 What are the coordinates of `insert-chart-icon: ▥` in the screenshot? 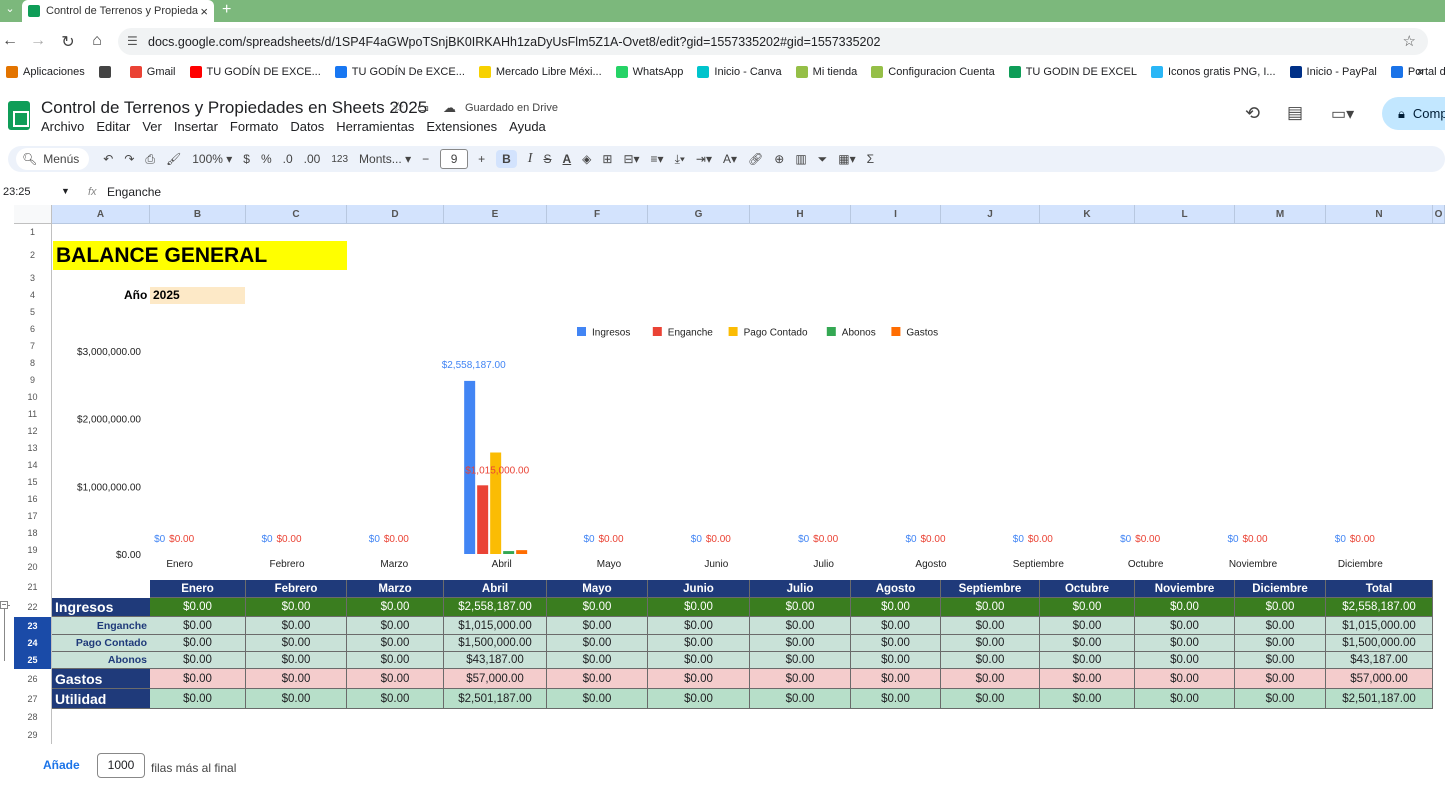 It's located at (800, 159).